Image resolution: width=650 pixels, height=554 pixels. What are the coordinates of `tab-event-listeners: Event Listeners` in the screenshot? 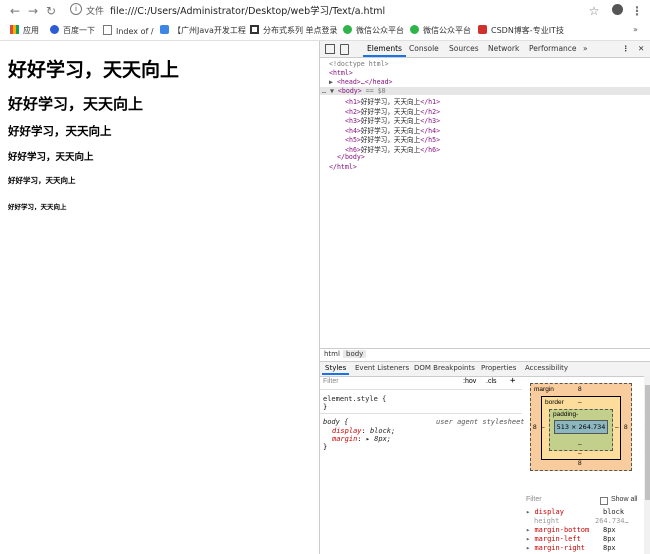 It's located at (382, 368).